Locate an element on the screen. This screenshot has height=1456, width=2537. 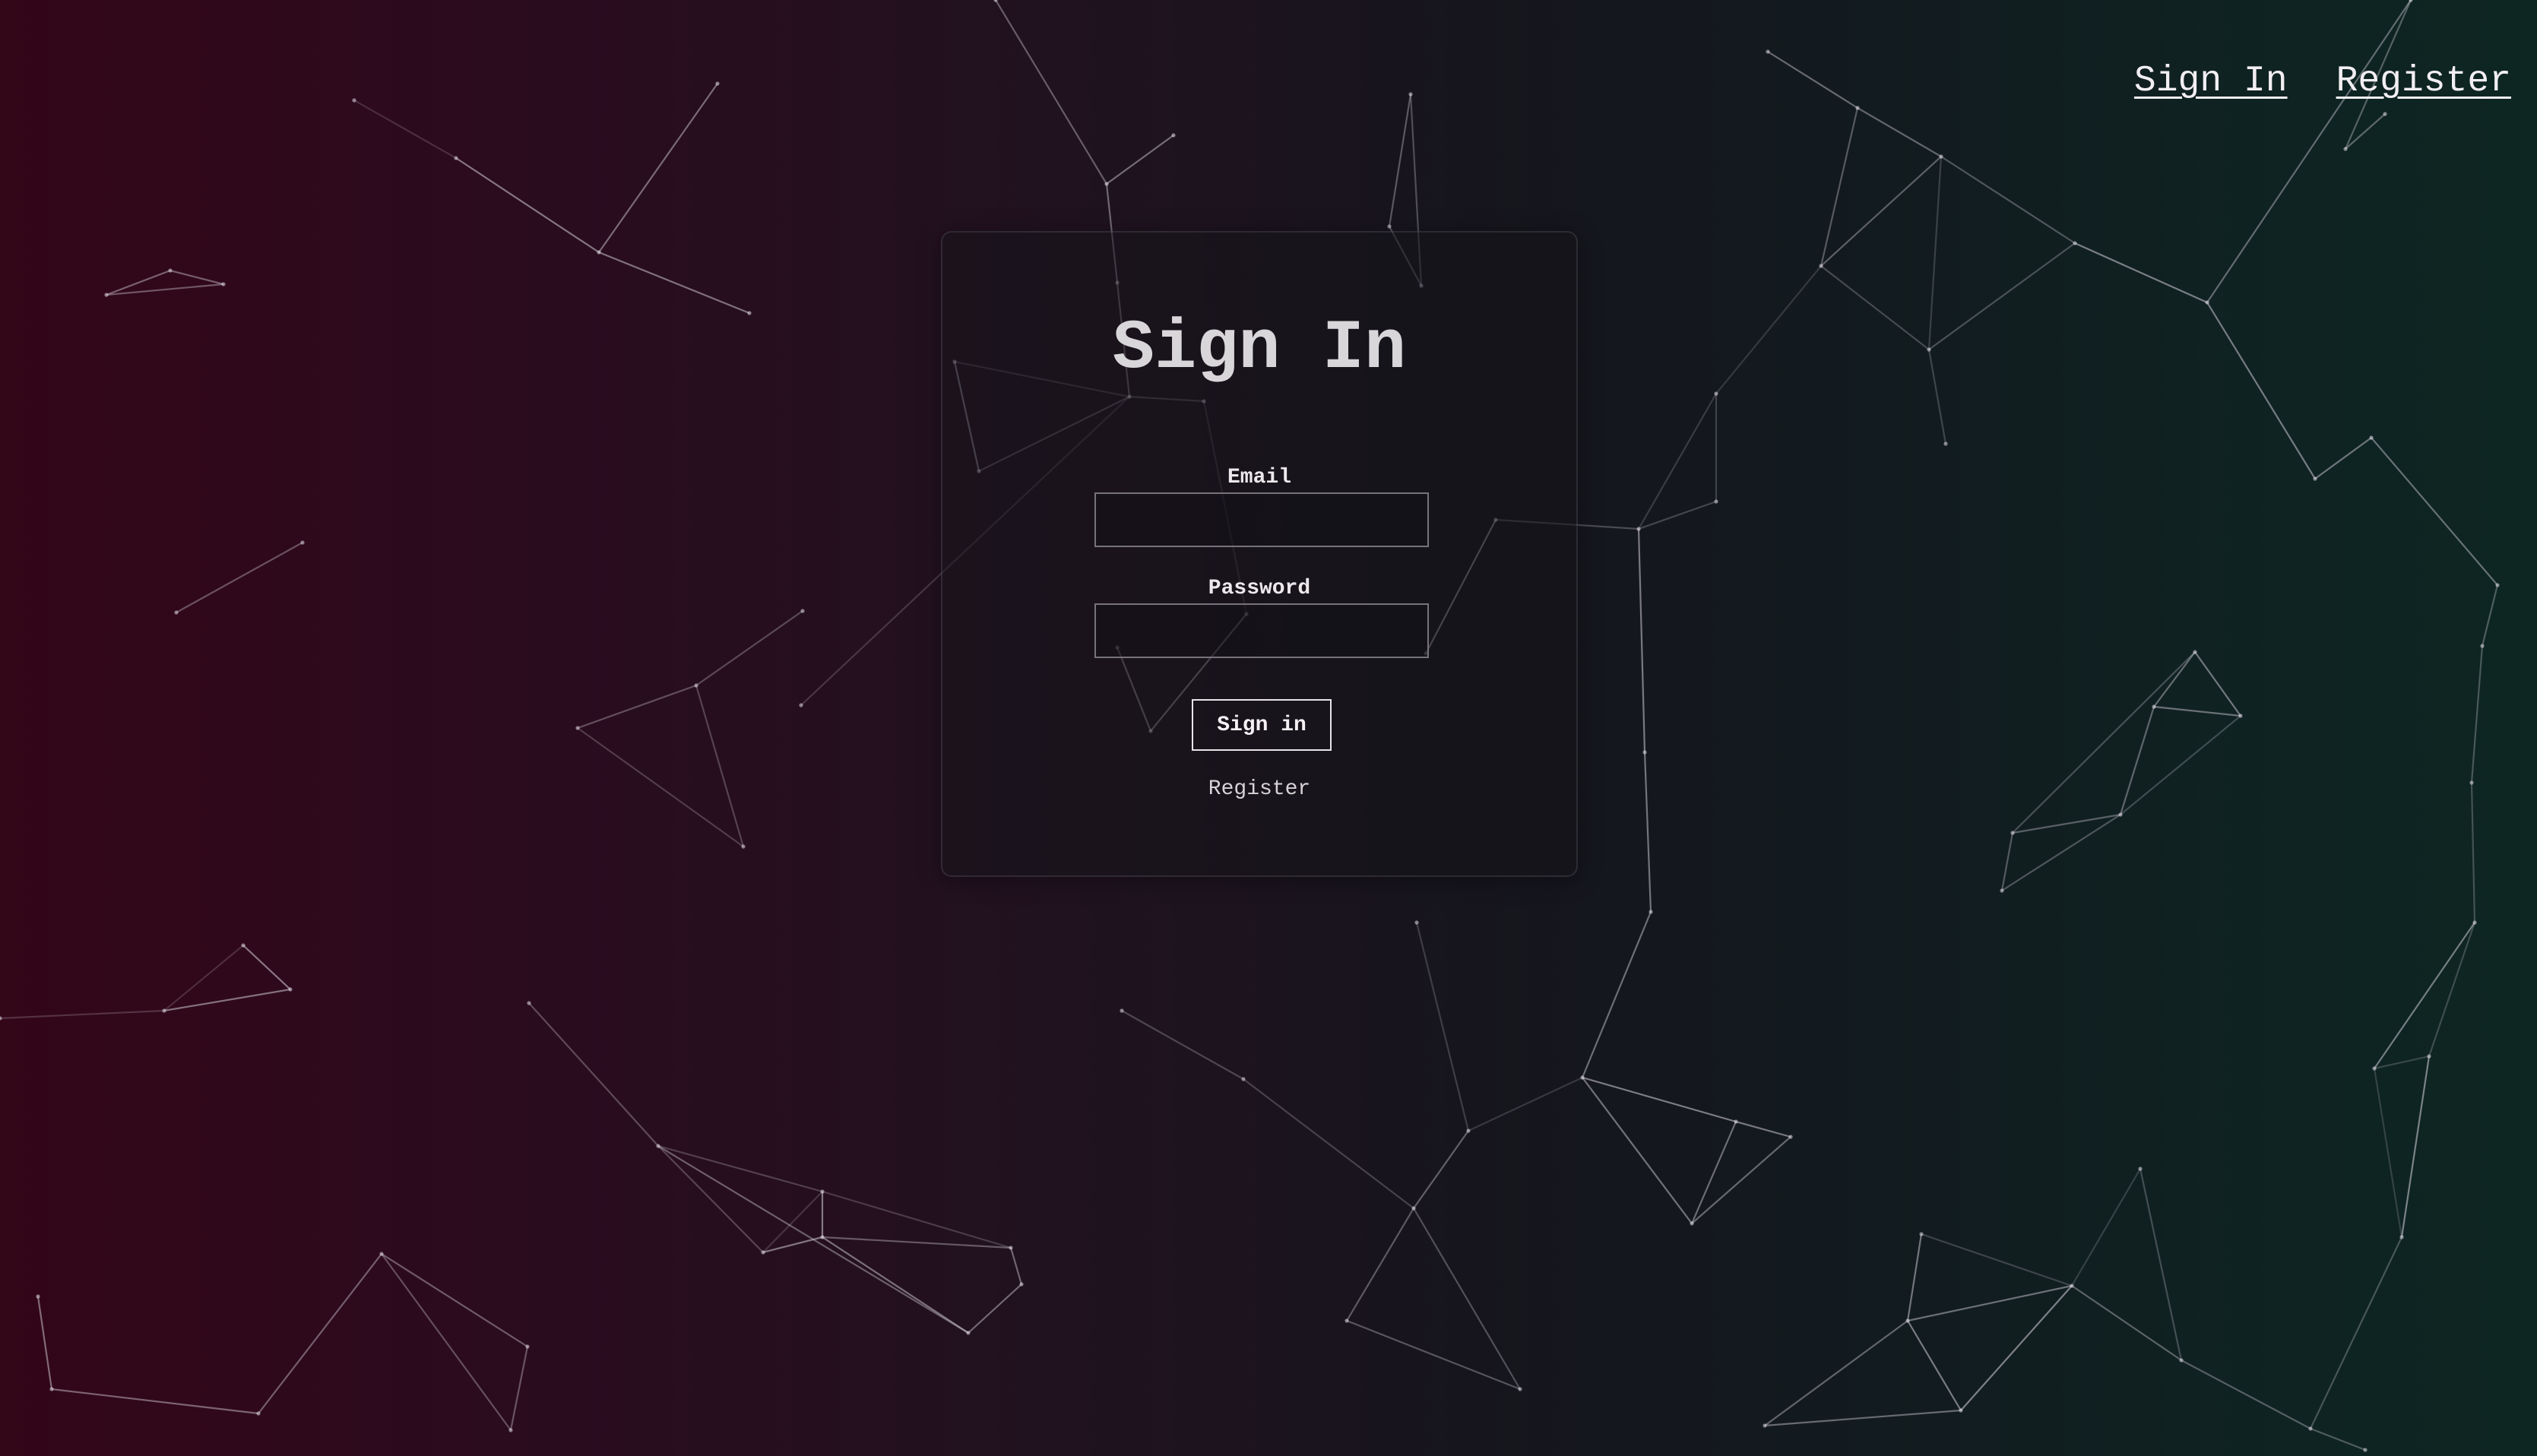
sign-in-button: Sign in is located at coordinates (1262, 725).